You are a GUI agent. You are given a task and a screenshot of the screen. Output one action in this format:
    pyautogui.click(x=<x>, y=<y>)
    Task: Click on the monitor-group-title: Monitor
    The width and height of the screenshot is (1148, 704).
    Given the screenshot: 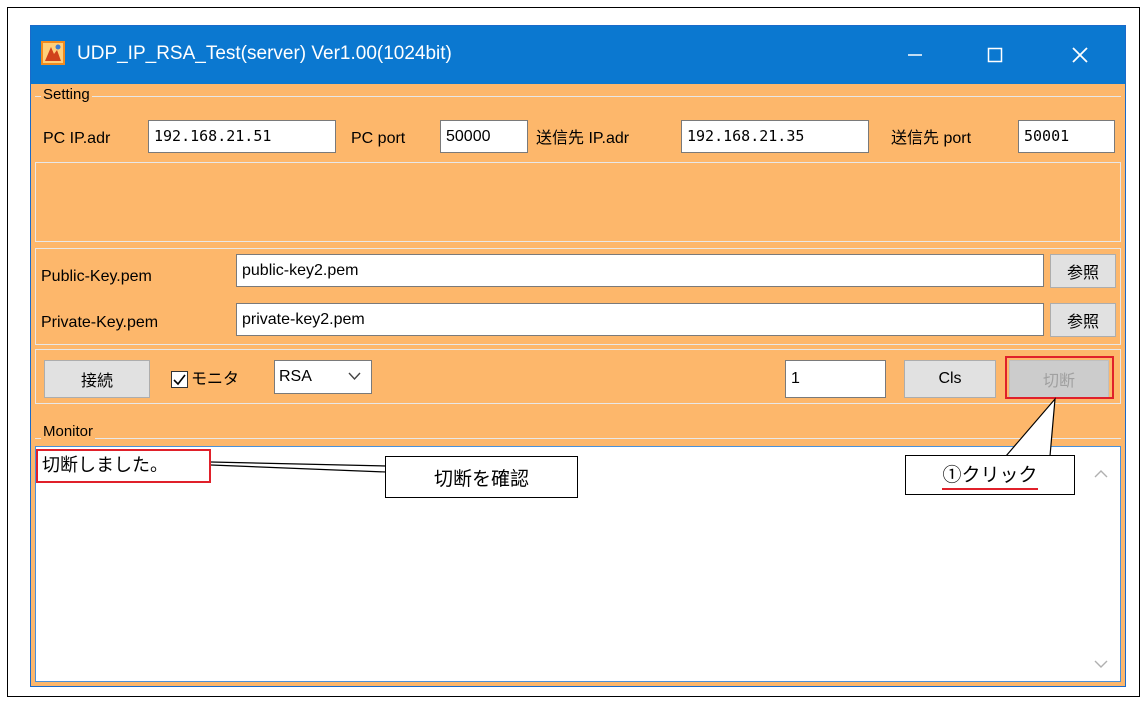 What is the action you would take?
    pyautogui.click(x=68, y=431)
    